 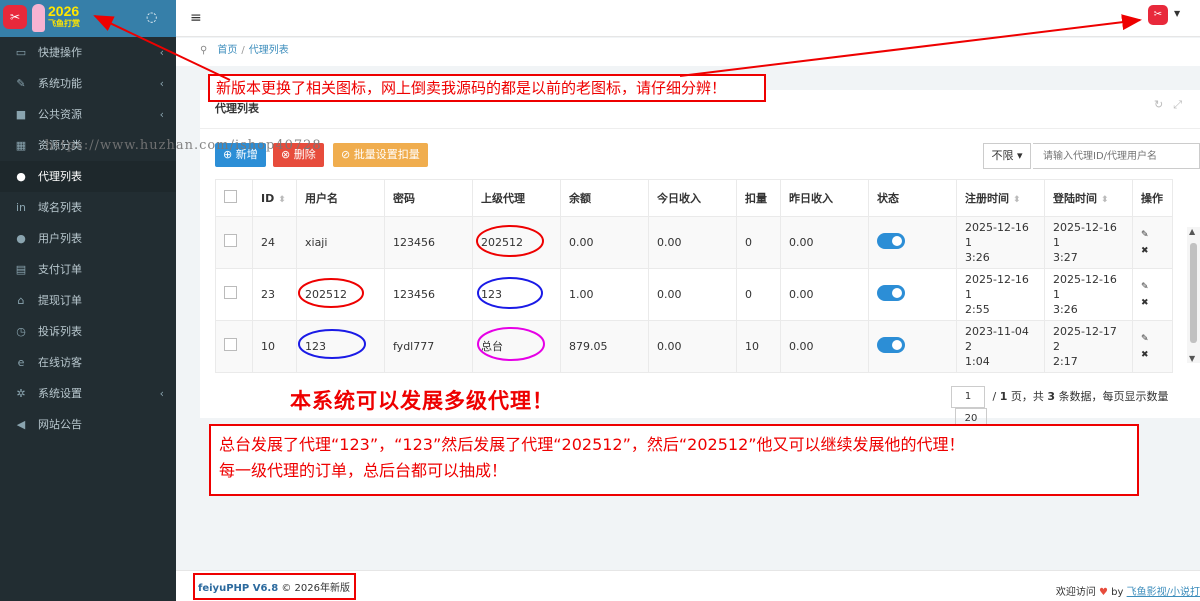 I want to click on sidebar-item-complaints: ◷ 投诉列表, so click(x=88, y=331).